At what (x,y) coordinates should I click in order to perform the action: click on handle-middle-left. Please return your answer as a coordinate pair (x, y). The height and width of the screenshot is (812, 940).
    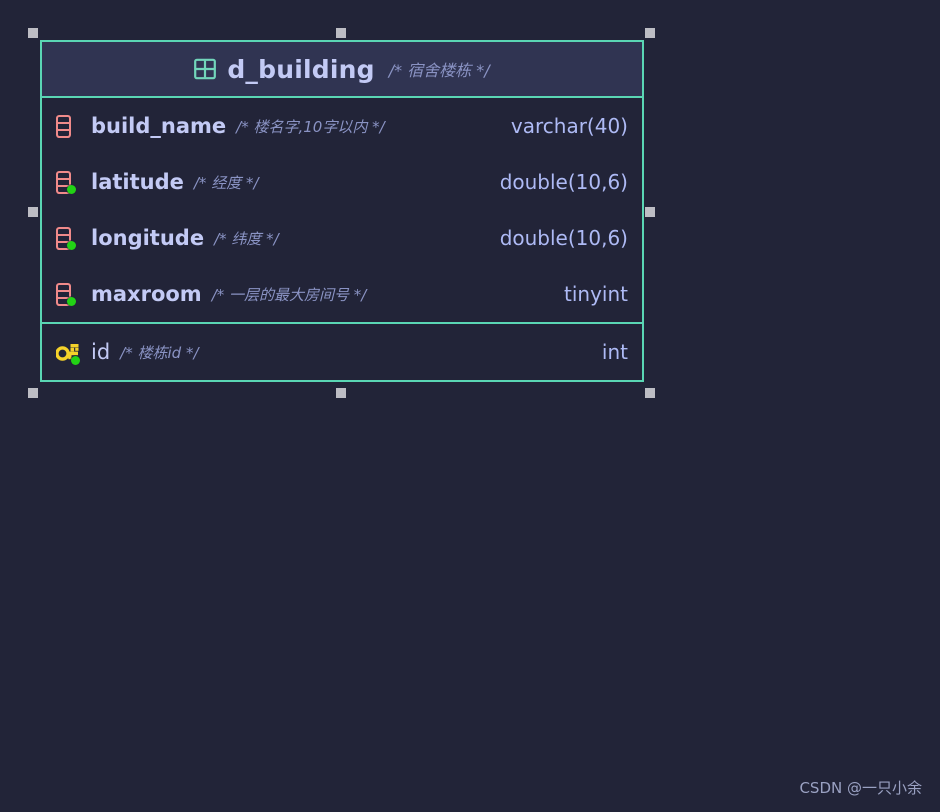
    Looking at the image, I should click on (33, 212).